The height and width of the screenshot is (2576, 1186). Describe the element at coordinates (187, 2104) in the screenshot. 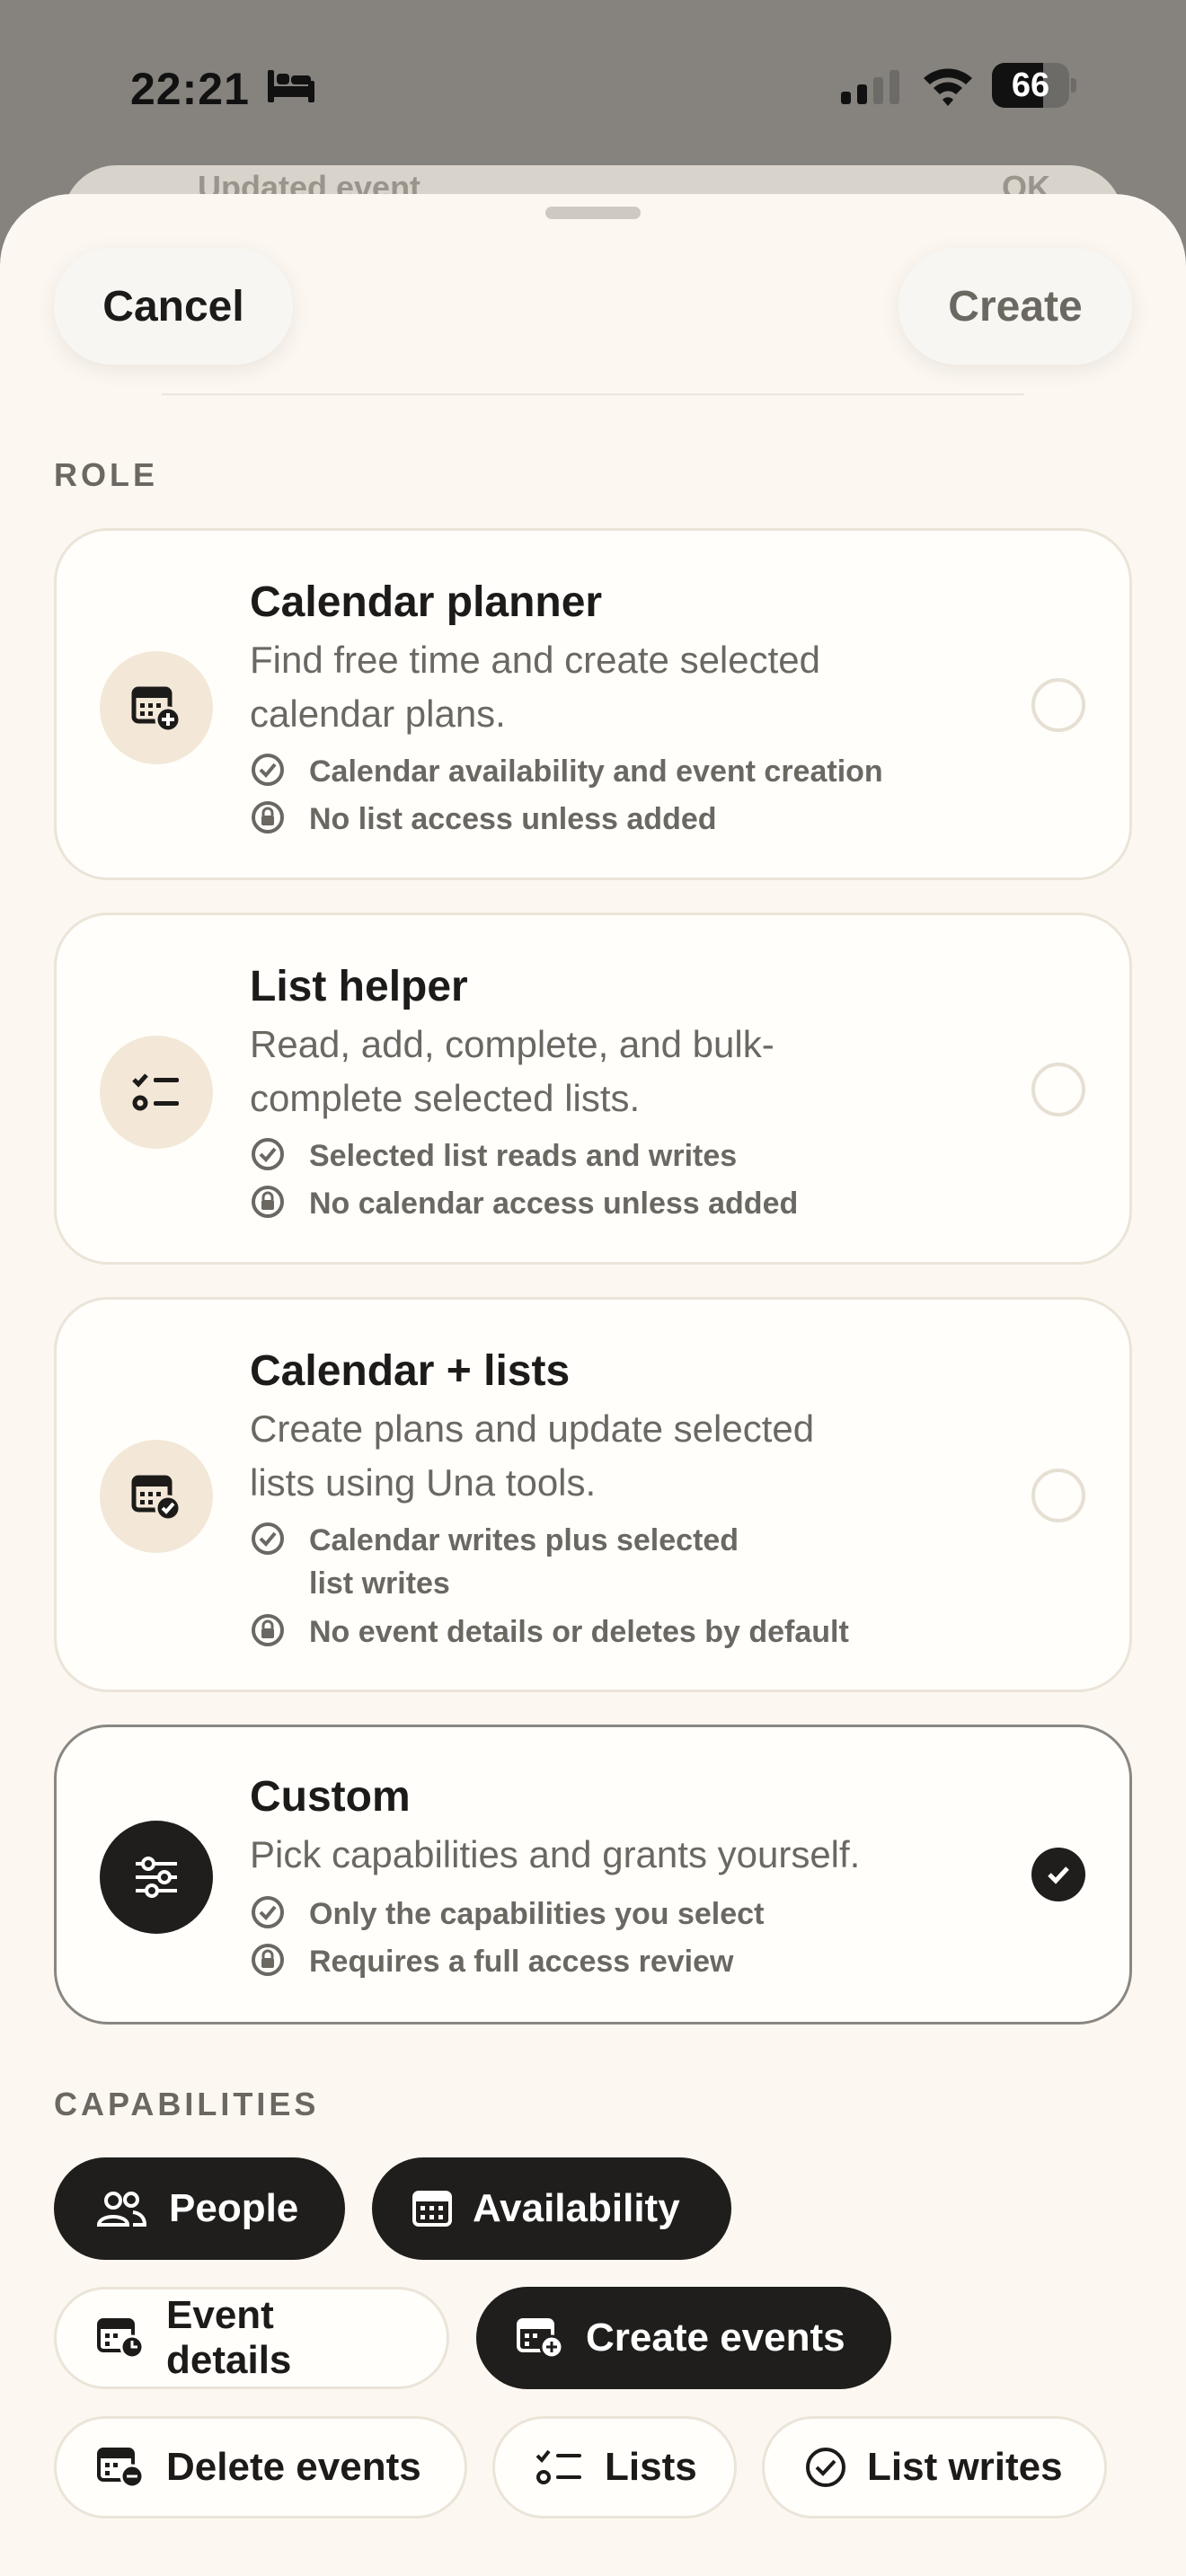

I see `capabilities-section-label: CAPABILITIES` at that location.